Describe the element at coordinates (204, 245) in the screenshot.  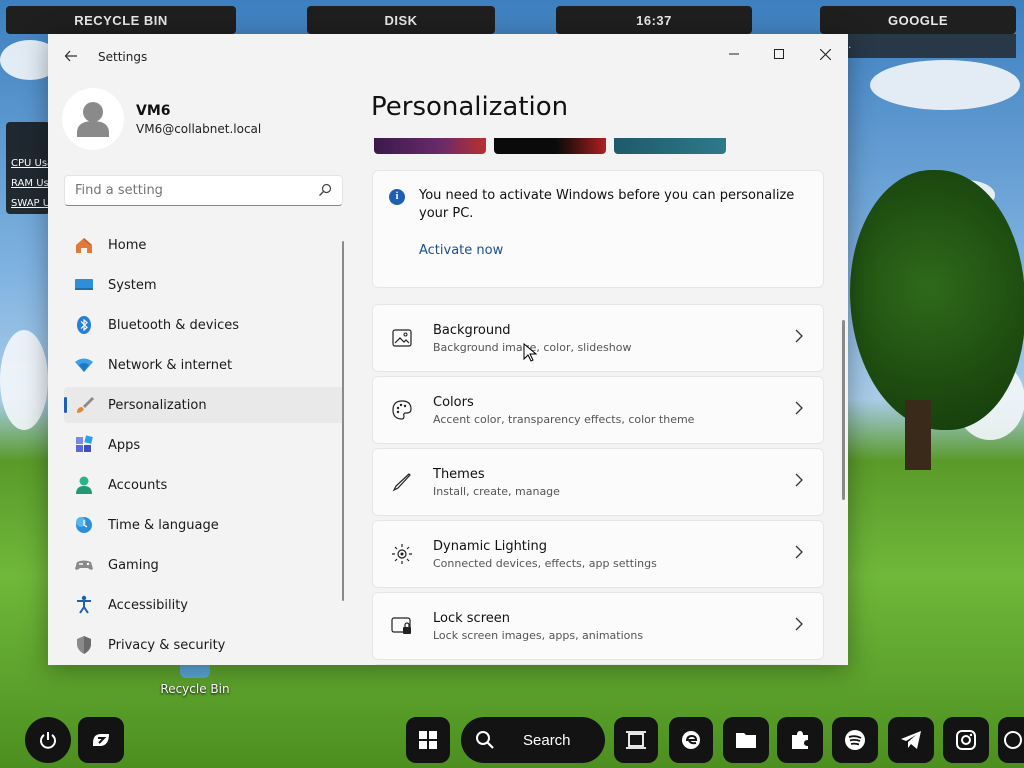
I see `sidebar-item-home: Home` at that location.